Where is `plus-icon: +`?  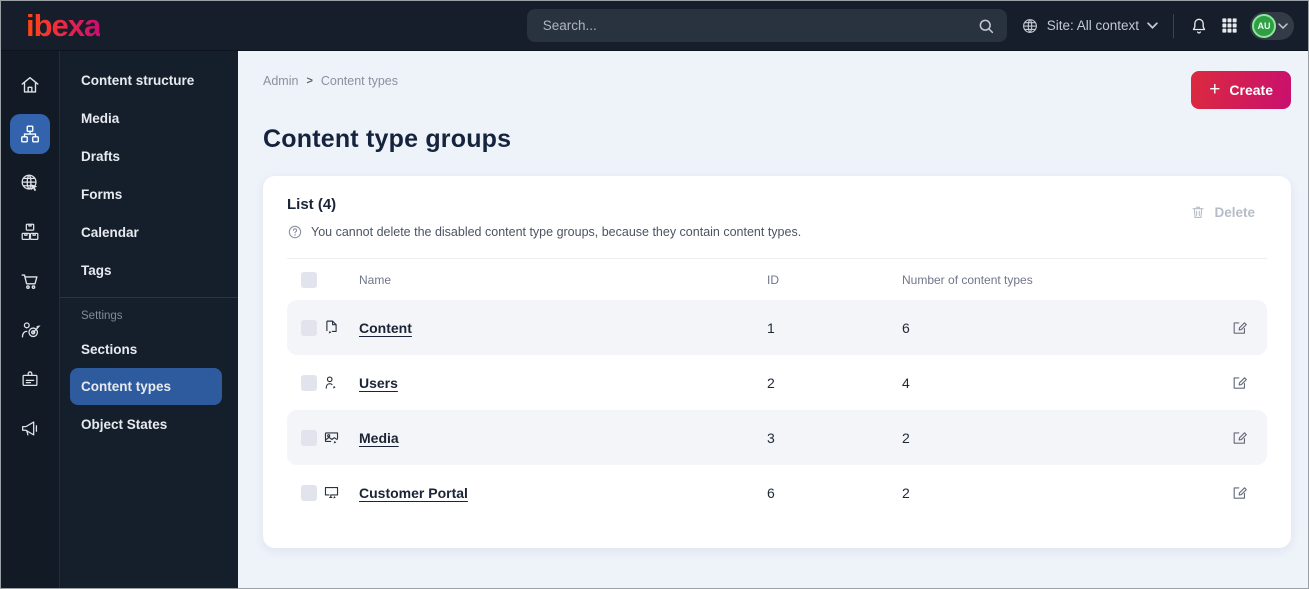
plus-icon: + is located at coordinates (1215, 89).